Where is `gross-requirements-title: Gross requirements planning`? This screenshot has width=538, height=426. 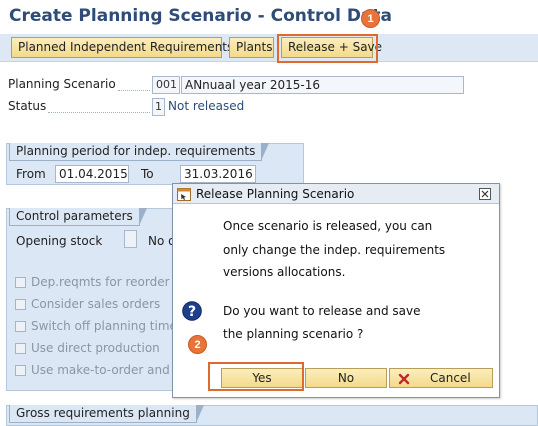
gross-requirements-title: Gross requirements planning is located at coordinates (106, 414).